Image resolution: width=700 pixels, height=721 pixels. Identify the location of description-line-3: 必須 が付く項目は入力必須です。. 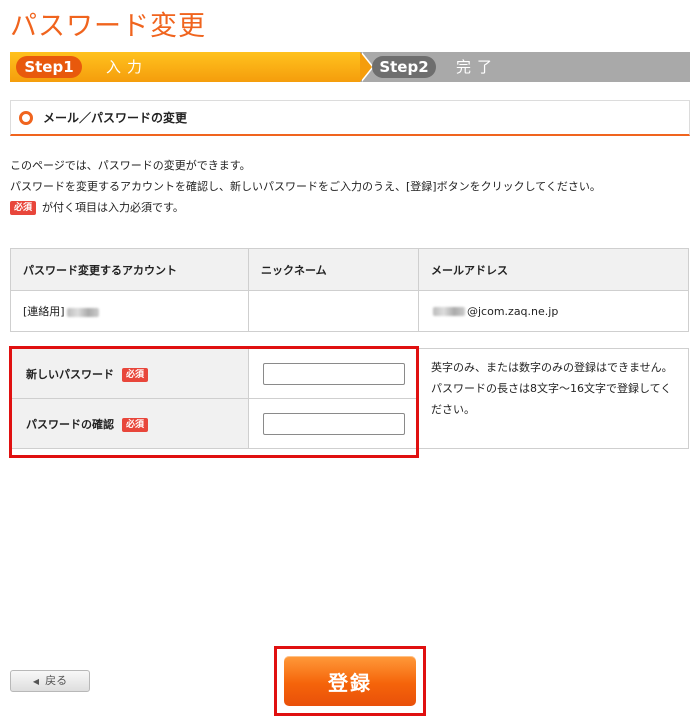
(97, 207).